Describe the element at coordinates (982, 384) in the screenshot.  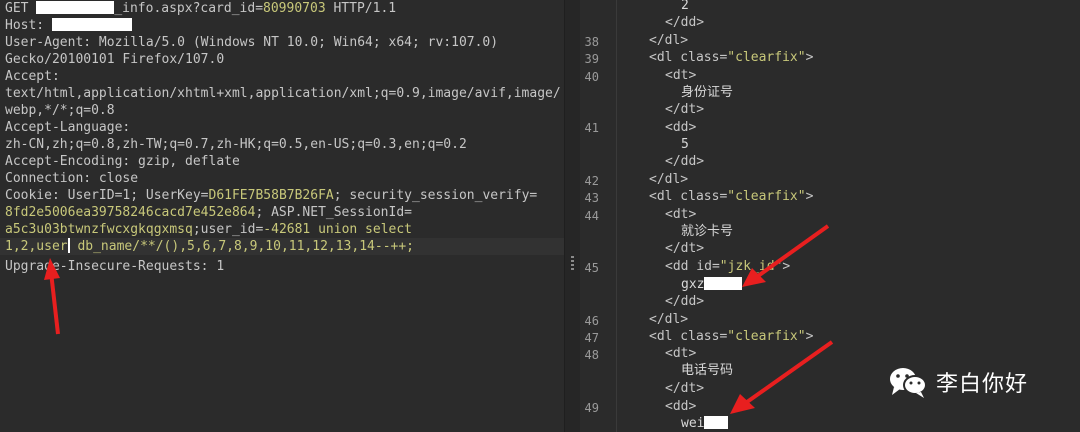
I see `watermark-text: 李白你好` at that location.